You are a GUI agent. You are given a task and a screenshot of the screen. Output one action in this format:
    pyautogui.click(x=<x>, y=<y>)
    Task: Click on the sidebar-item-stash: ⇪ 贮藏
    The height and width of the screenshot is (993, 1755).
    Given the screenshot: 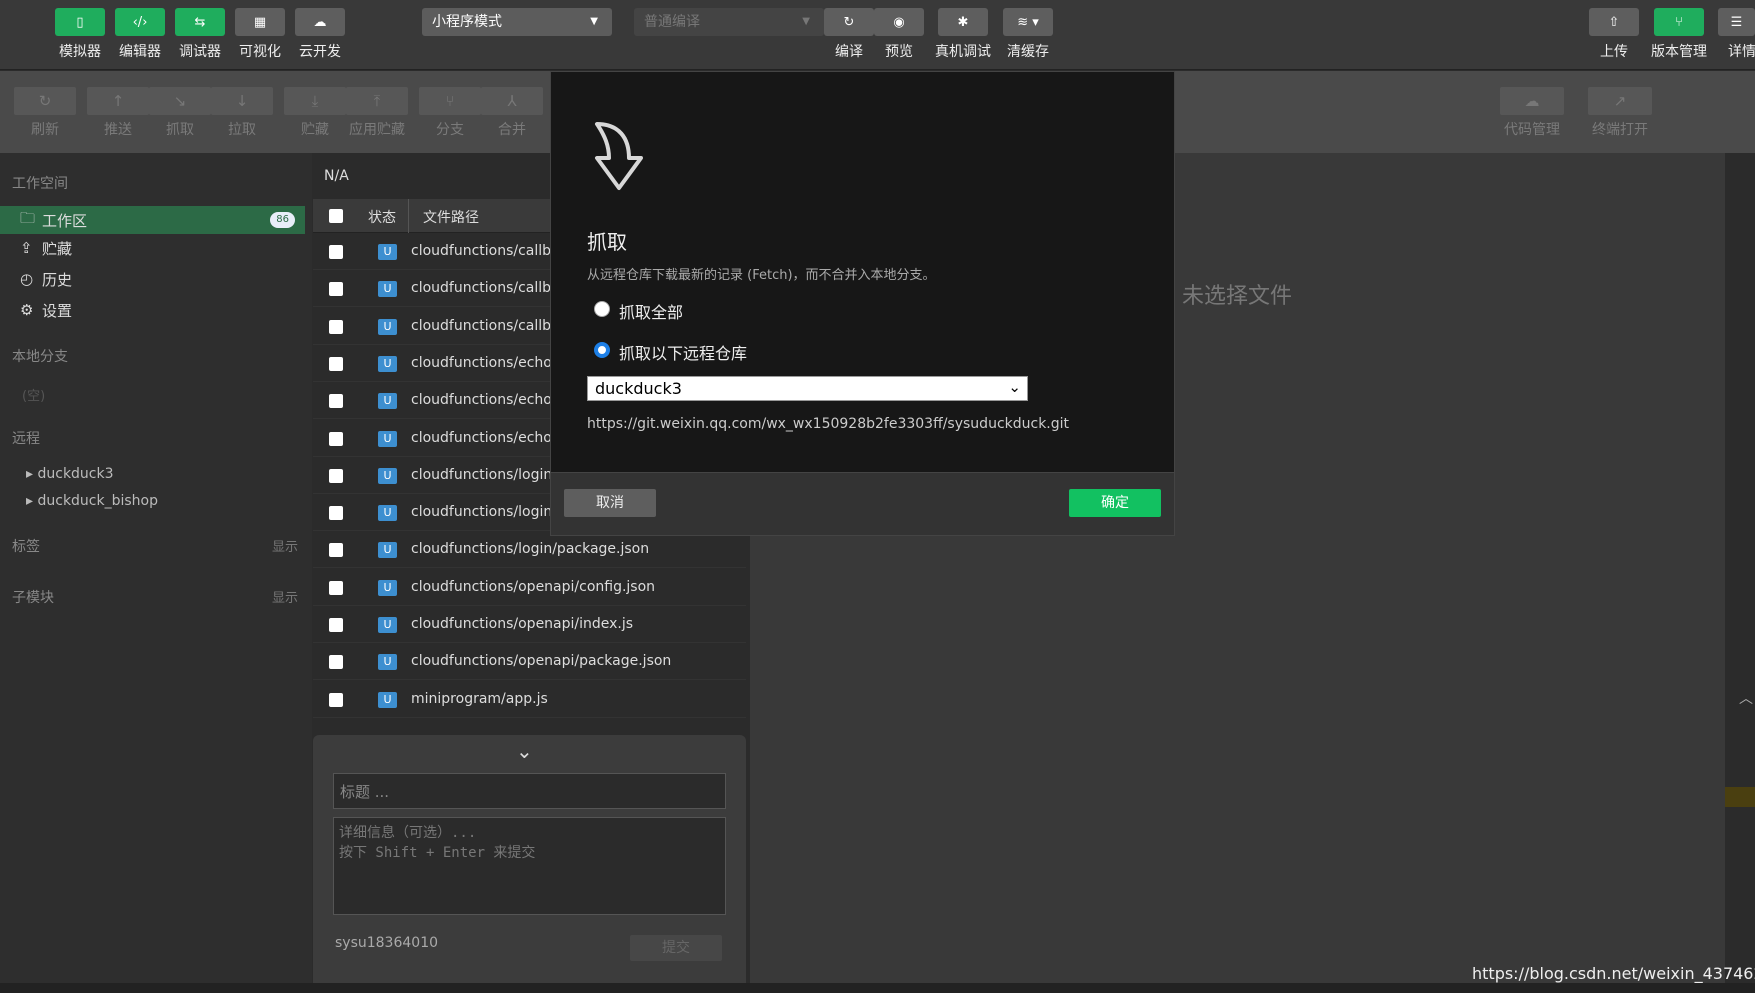 What is the action you would take?
    pyautogui.click(x=152, y=248)
    